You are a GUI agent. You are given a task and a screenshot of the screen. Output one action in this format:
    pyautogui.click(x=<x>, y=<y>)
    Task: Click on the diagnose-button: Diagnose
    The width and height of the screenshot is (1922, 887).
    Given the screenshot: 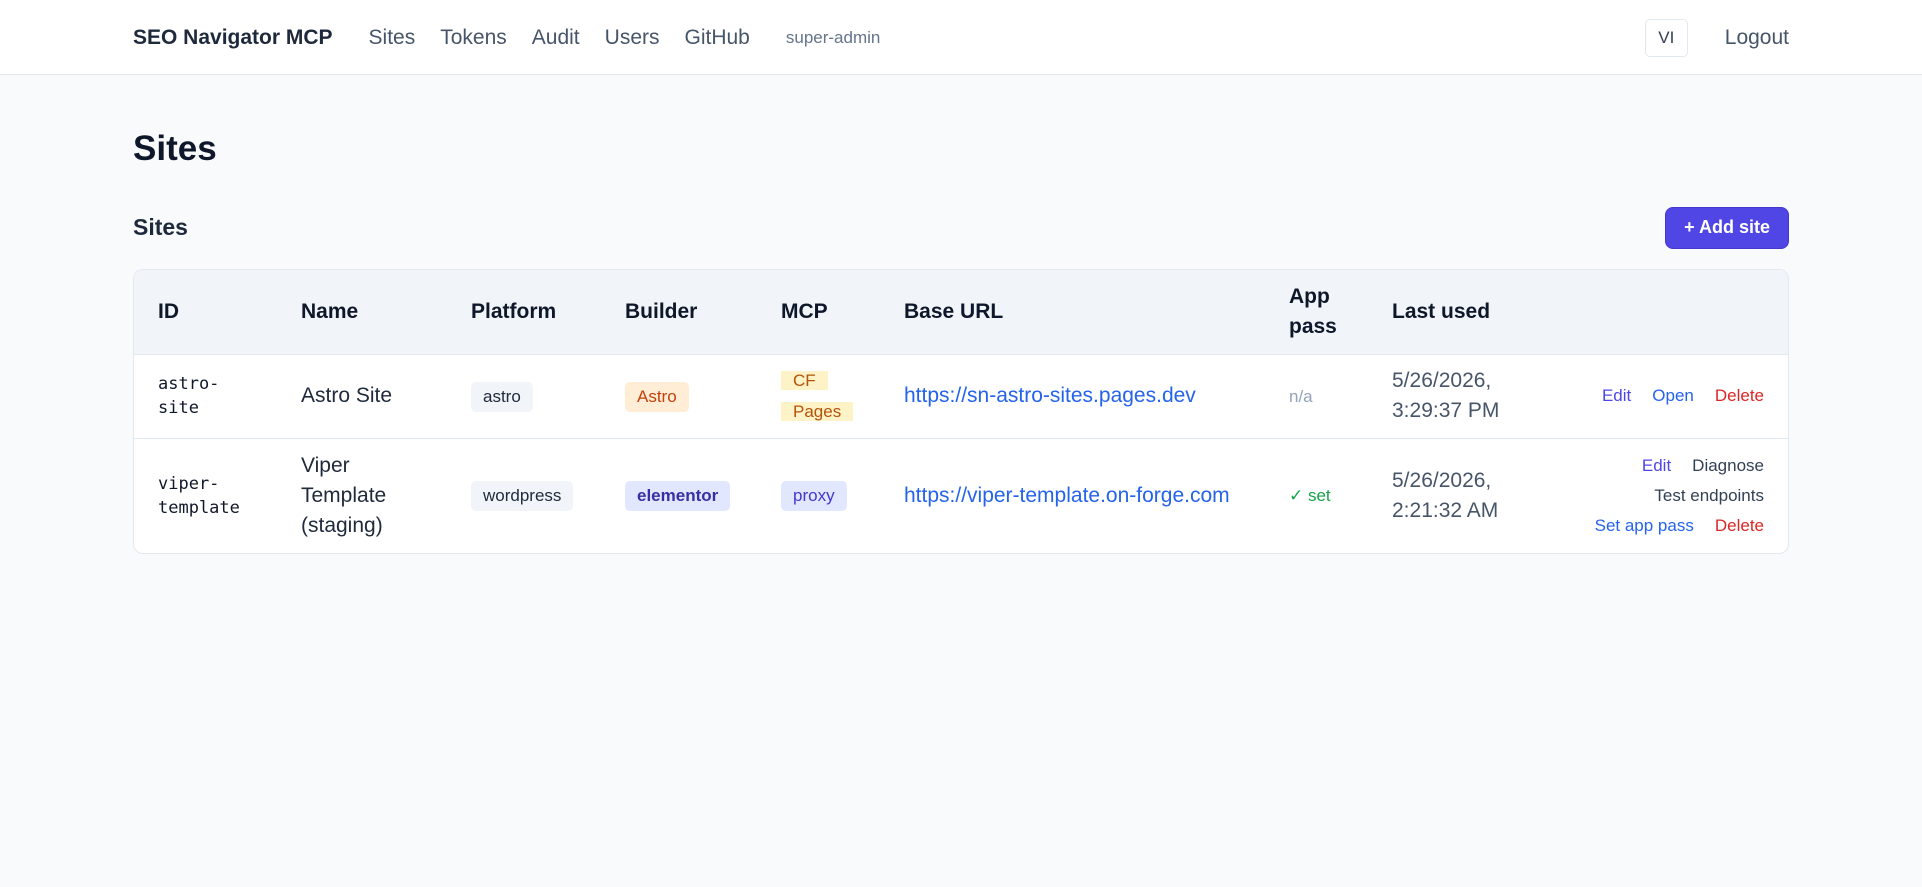 What is the action you would take?
    pyautogui.click(x=1728, y=465)
    